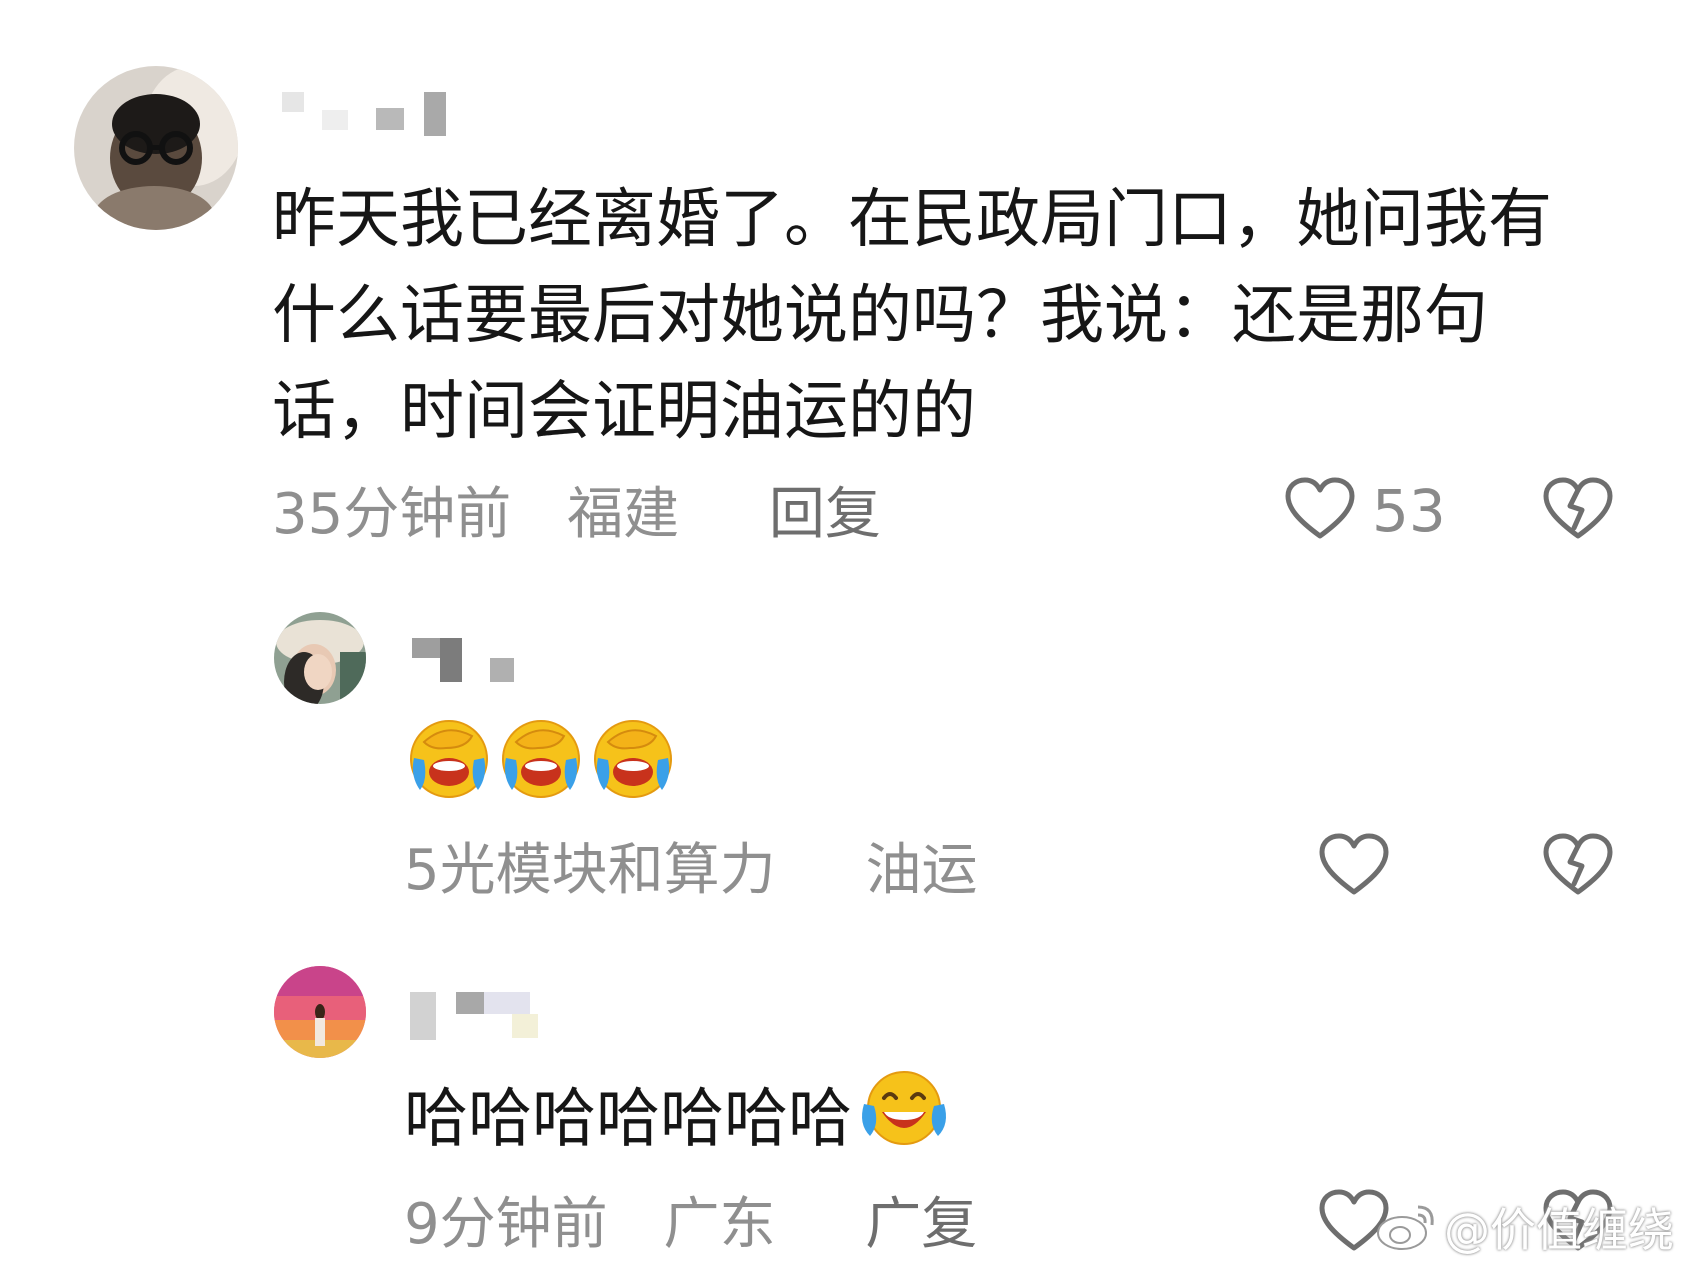 The image size is (1692, 1280). What do you see at coordinates (525, 1026) in the screenshot?
I see `username-redacted-piece` at bounding box center [525, 1026].